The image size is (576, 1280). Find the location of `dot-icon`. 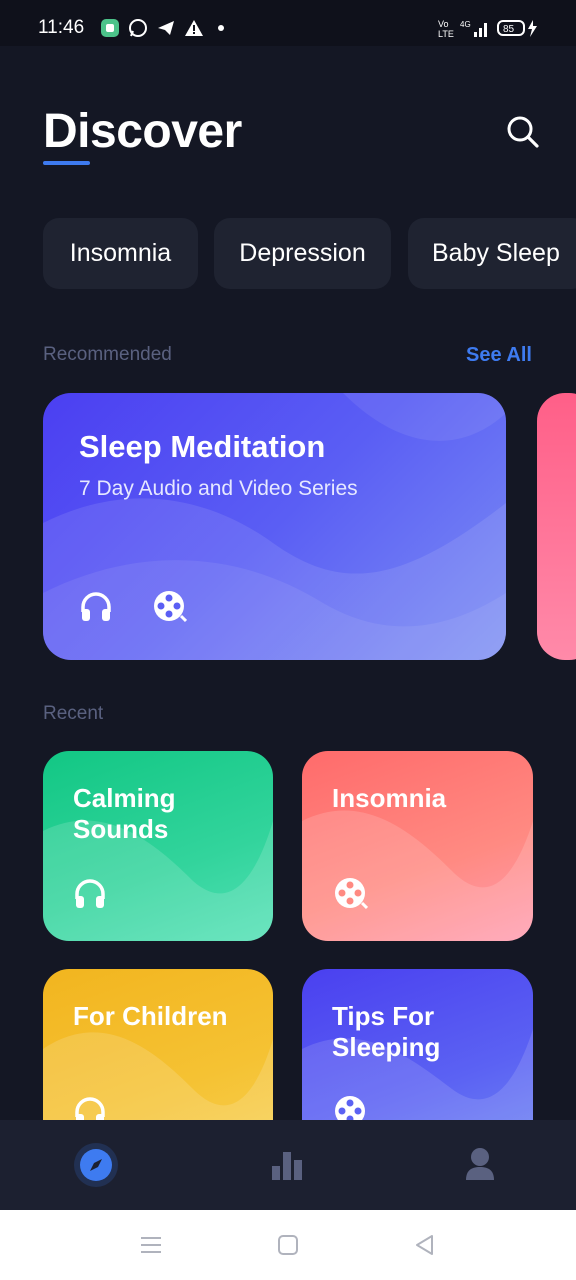

dot-icon is located at coordinates (221, 28).